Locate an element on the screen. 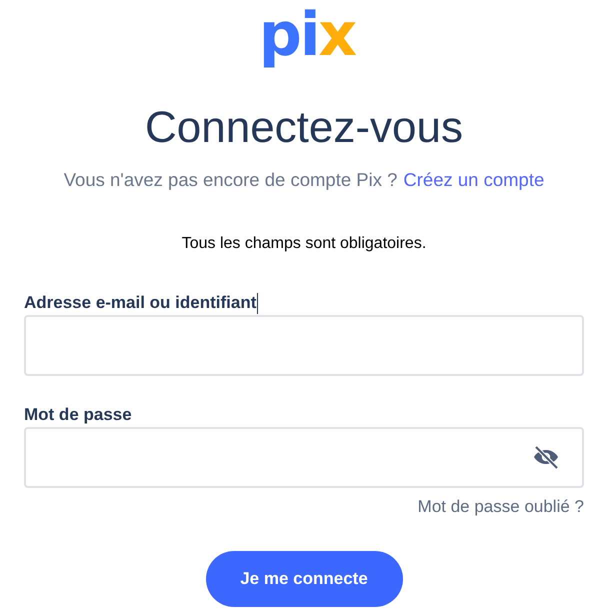 The width and height of the screenshot is (602, 609). forgot-password-link: Mot de passe oublié ? is located at coordinates (501, 507).